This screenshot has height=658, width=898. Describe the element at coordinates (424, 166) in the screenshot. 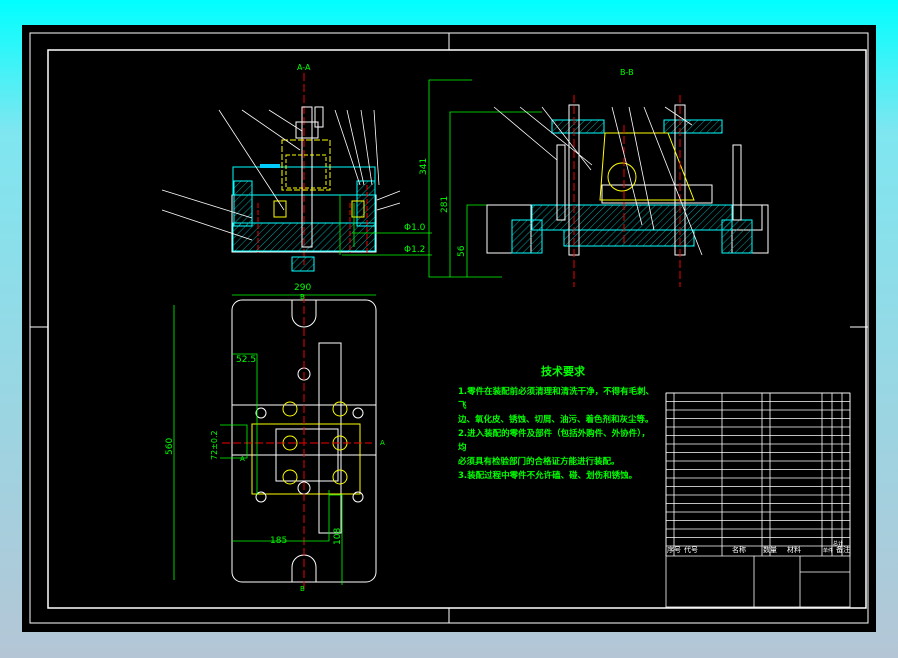

I see `dim-341: 341` at that location.